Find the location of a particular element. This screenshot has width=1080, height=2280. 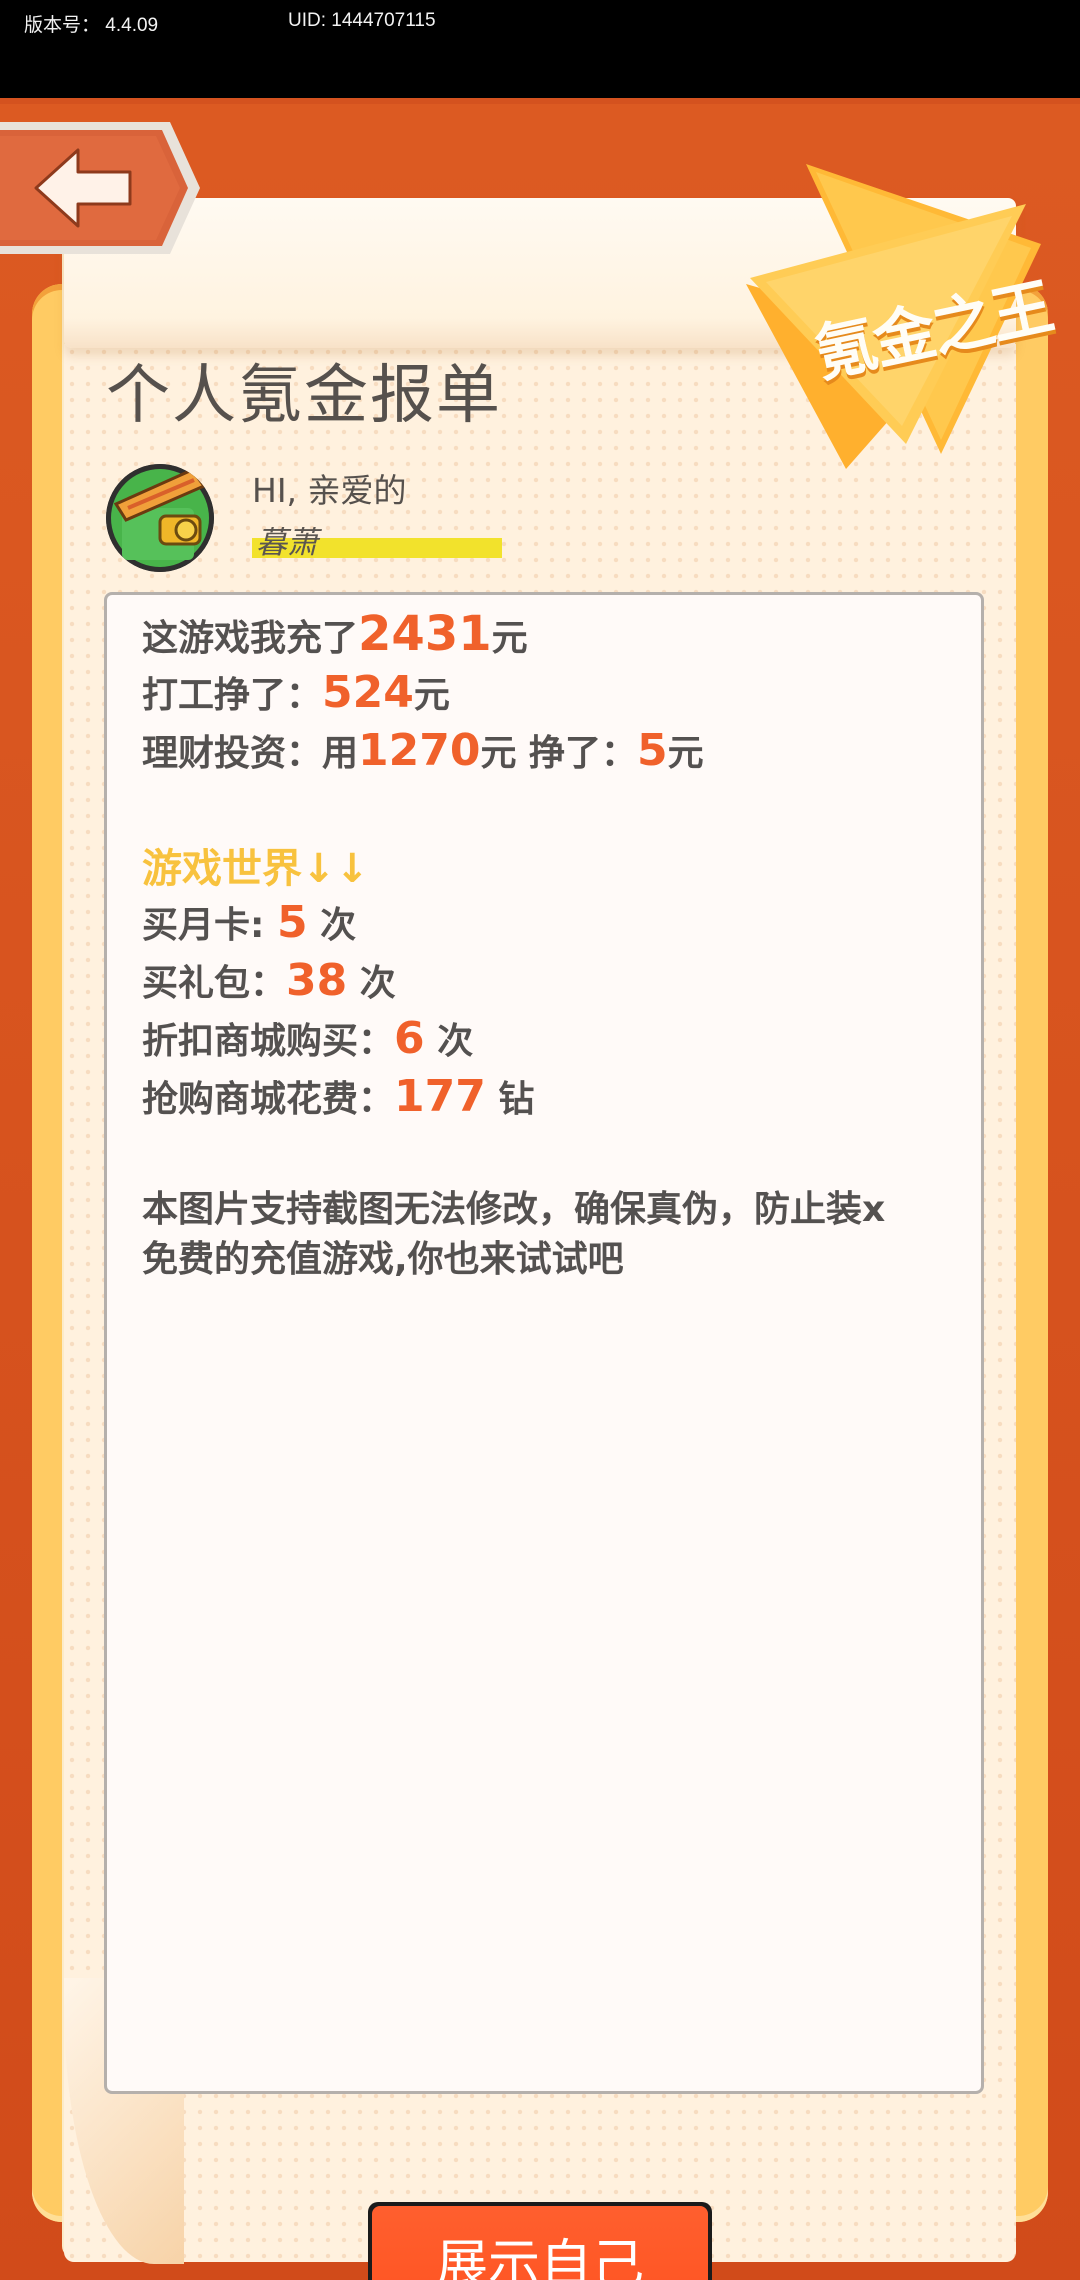

invest-earned-amount: 5 is located at coordinates (652, 750).